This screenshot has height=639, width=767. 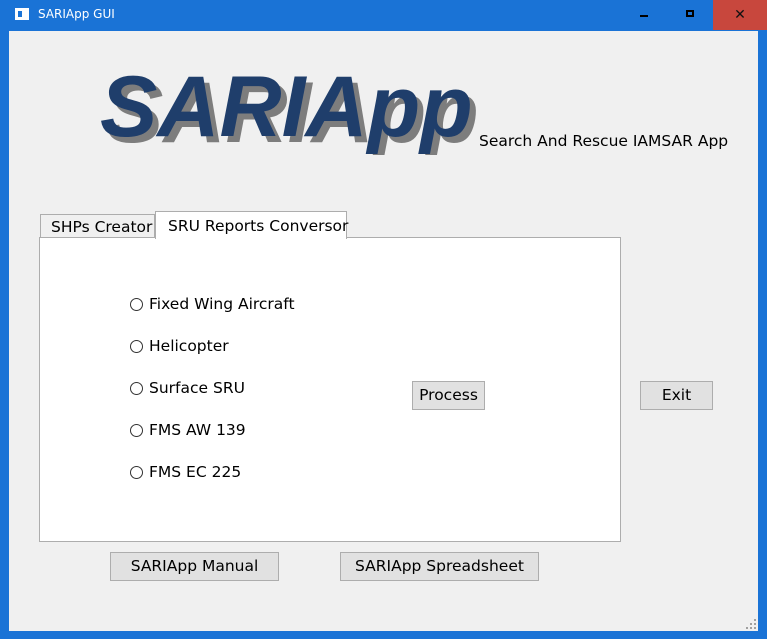 I want to click on sariapp-manual-button: SARIApp Manual, so click(x=194, y=566).